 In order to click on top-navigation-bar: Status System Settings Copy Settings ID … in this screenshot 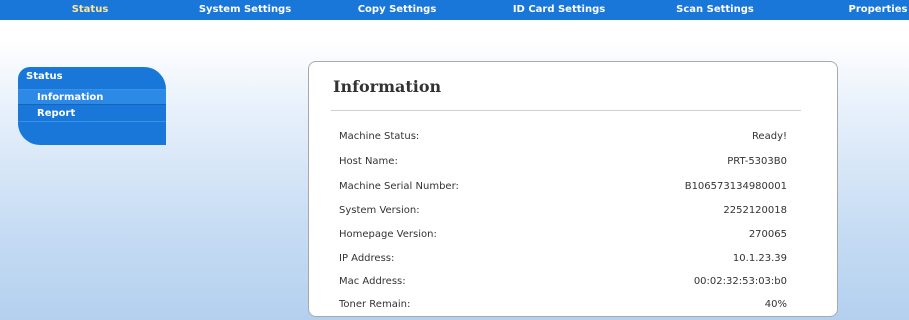, I will do `click(454, 10)`.